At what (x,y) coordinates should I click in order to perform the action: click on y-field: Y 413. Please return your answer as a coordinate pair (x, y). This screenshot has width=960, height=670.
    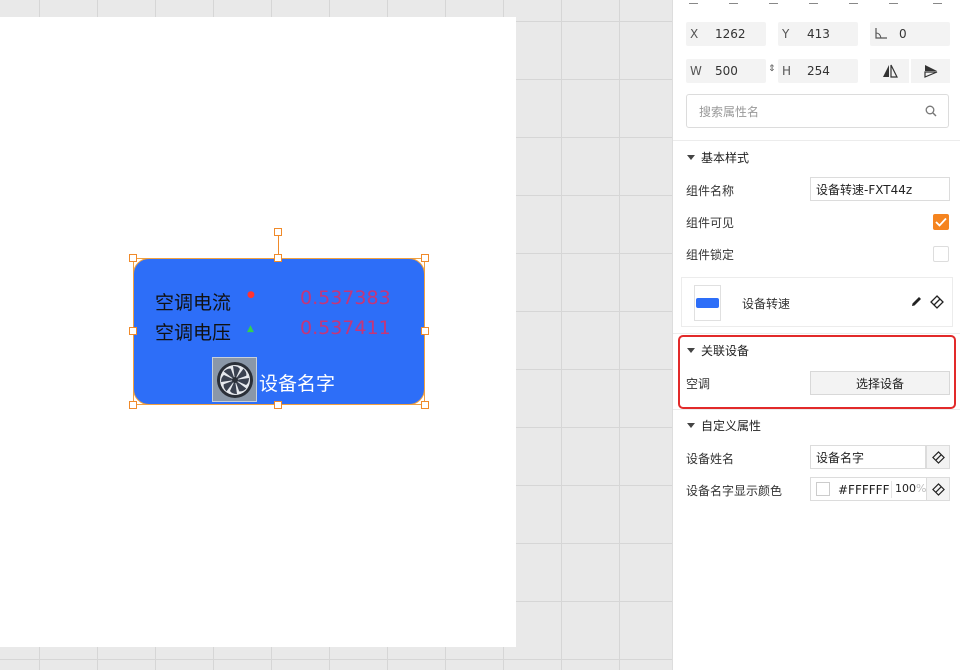
    Looking at the image, I should click on (818, 34).